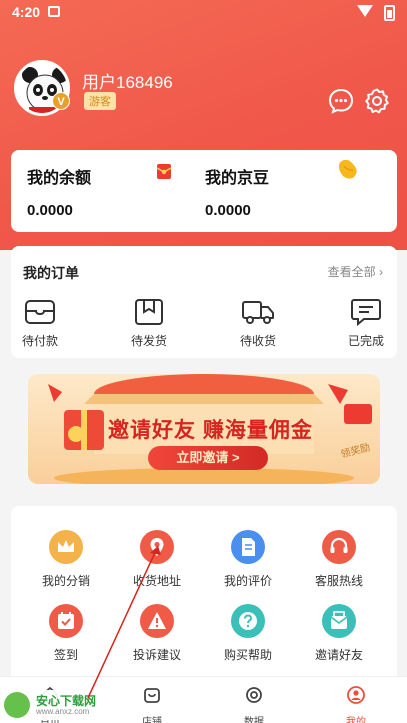 The width and height of the screenshot is (407, 723). I want to click on service-check-in: 签到, so click(66, 633).